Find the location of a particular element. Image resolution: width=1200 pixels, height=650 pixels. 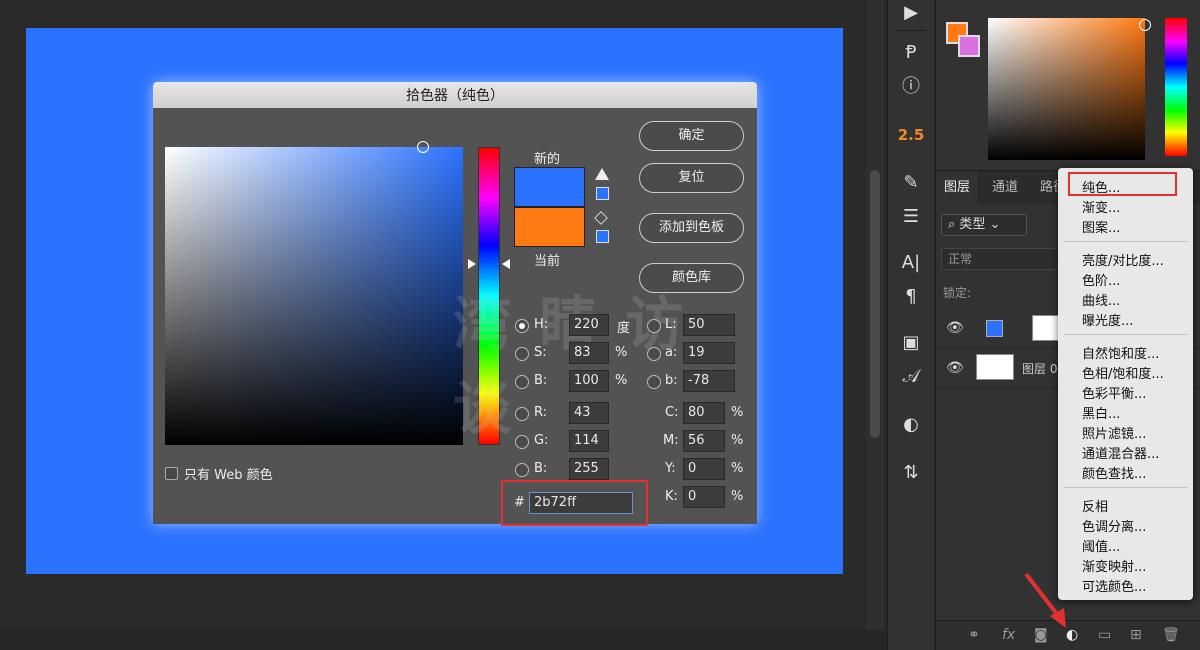

web-colors-option: 只有 Web 颜色 is located at coordinates (219, 473).